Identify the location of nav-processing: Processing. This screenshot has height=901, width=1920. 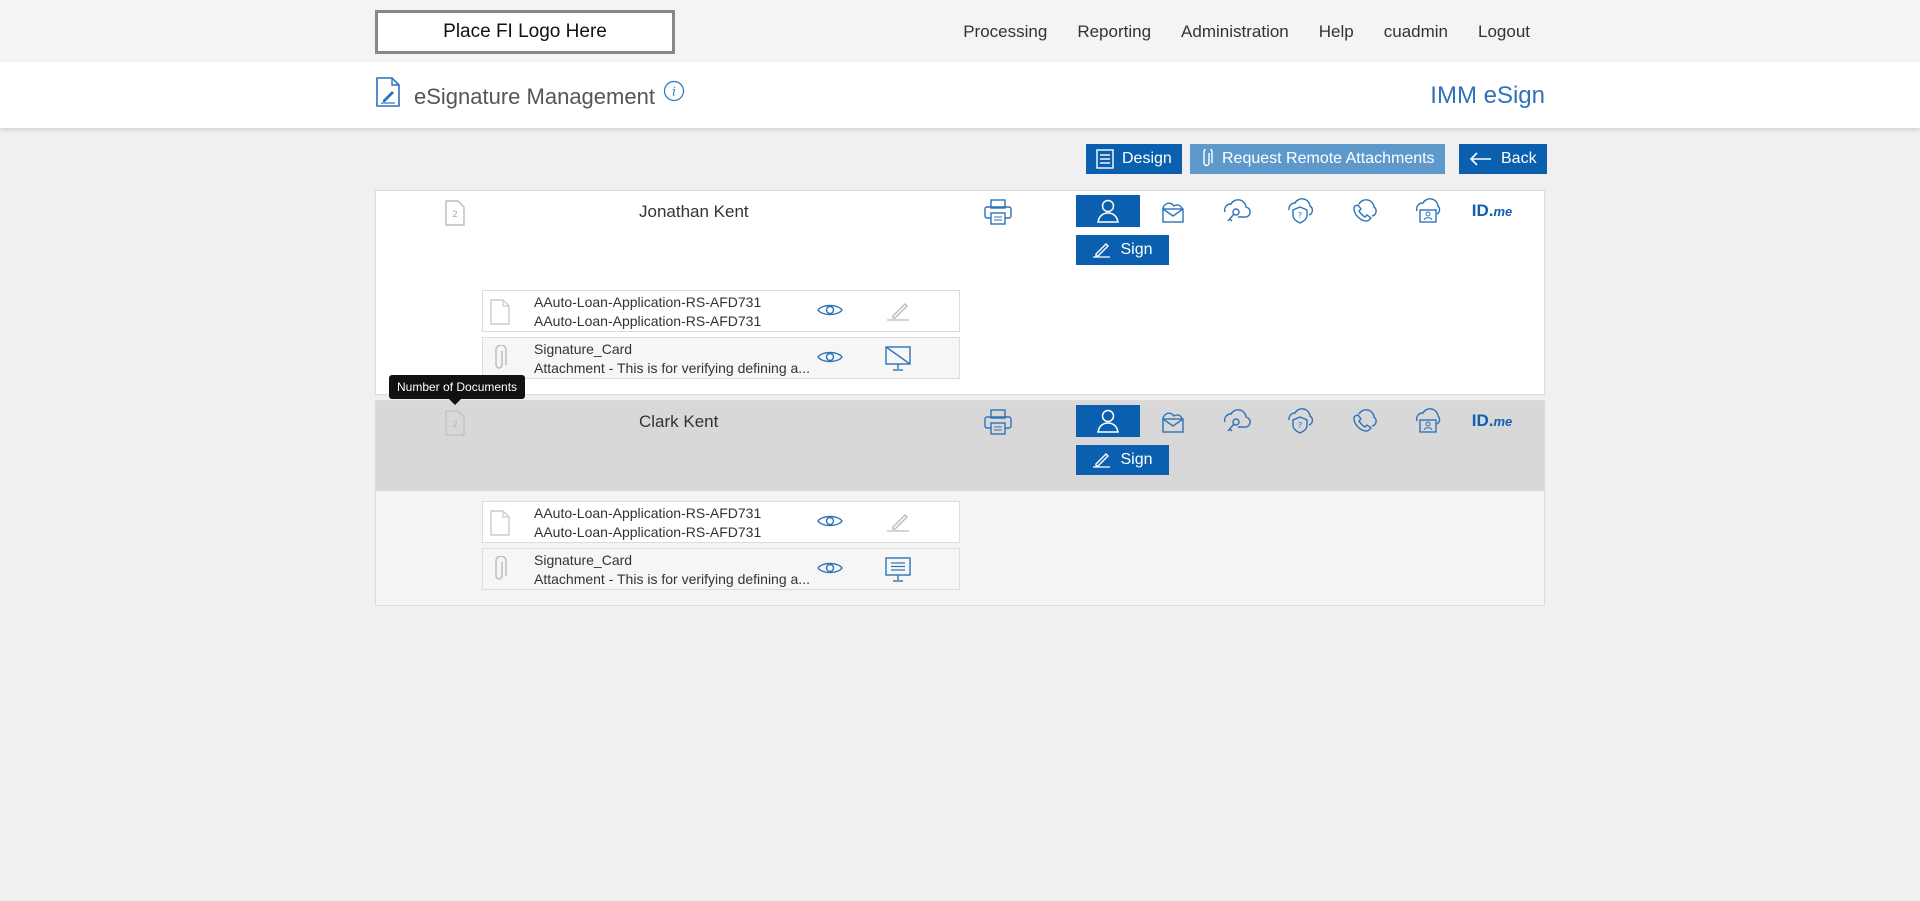
(1005, 32).